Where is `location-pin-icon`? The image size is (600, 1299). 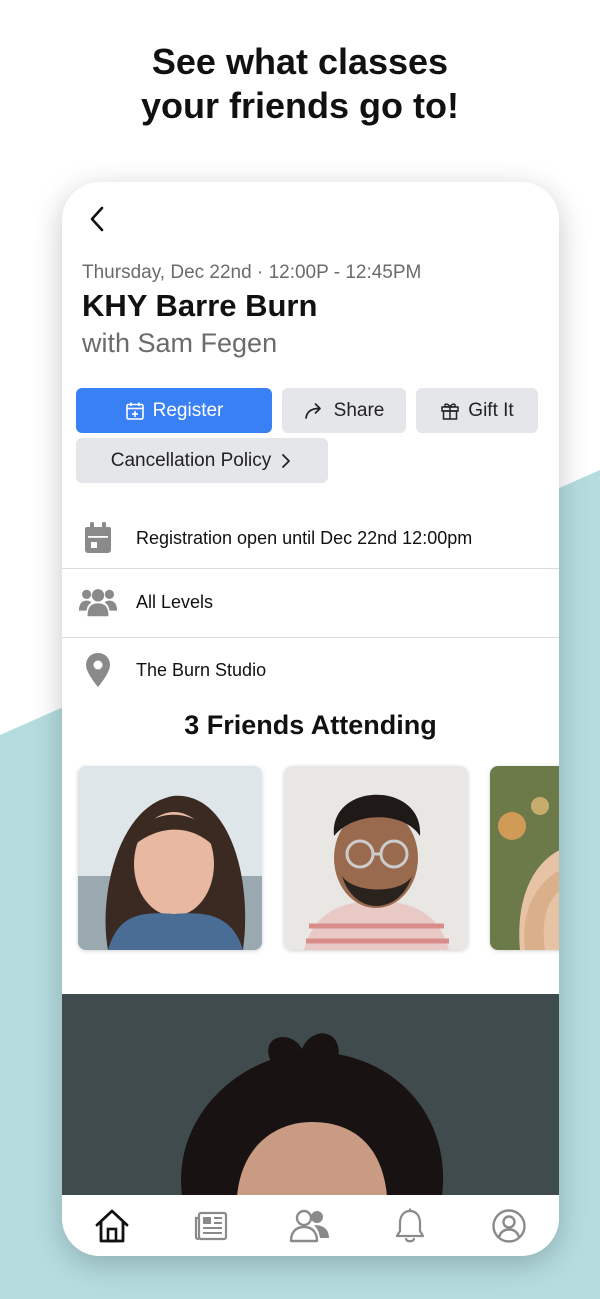
location-pin-icon is located at coordinates (98, 670).